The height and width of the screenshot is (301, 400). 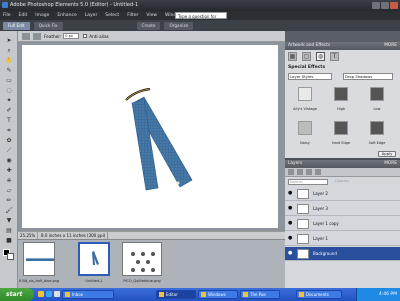 What do you see at coordinates (9, 50) in the screenshot?
I see `zoom-tool-icon: ⌕` at bounding box center [9, 50].